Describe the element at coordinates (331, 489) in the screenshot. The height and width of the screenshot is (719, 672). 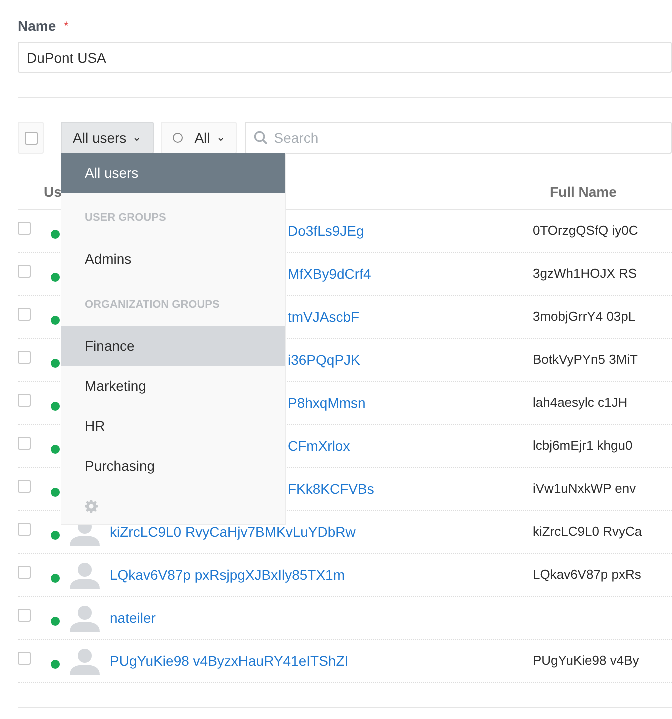
I see `username-link: FKk8KCFVBs` at that location.